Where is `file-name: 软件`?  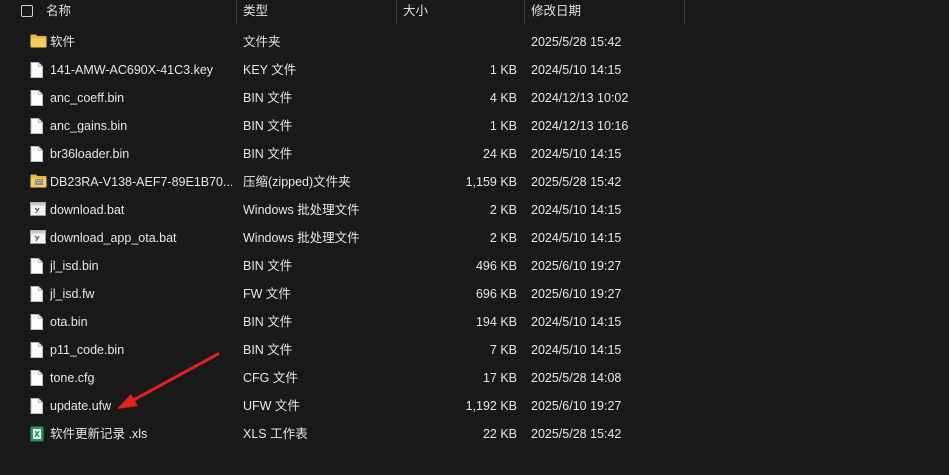
file-name: 软件 is located at coordinates (63, 42).